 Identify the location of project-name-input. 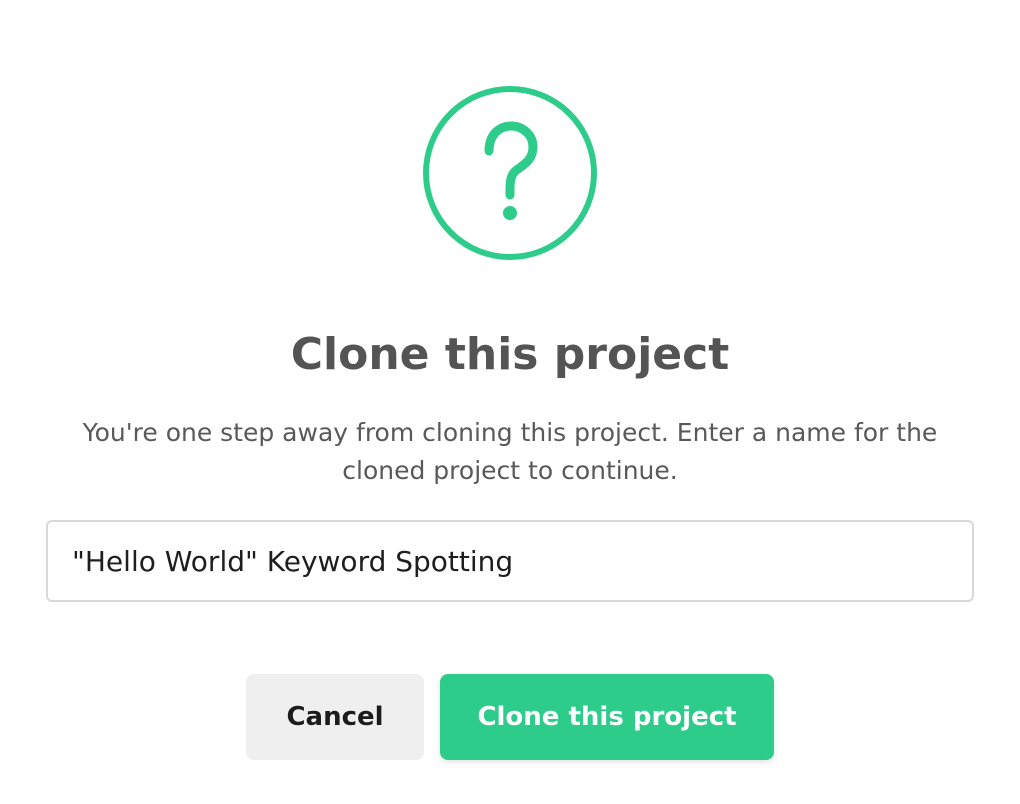
(510, 561).